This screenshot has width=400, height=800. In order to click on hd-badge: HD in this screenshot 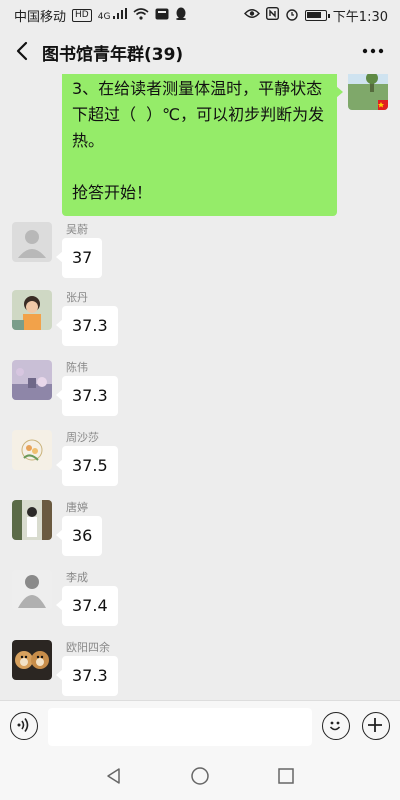, I will do `click(82, 15)`.